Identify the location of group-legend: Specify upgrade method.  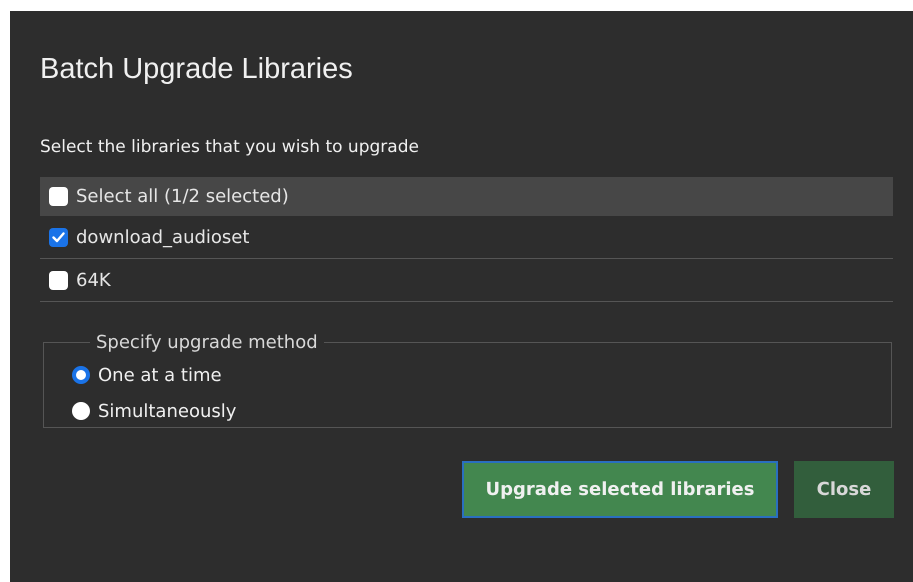
(207, 342).